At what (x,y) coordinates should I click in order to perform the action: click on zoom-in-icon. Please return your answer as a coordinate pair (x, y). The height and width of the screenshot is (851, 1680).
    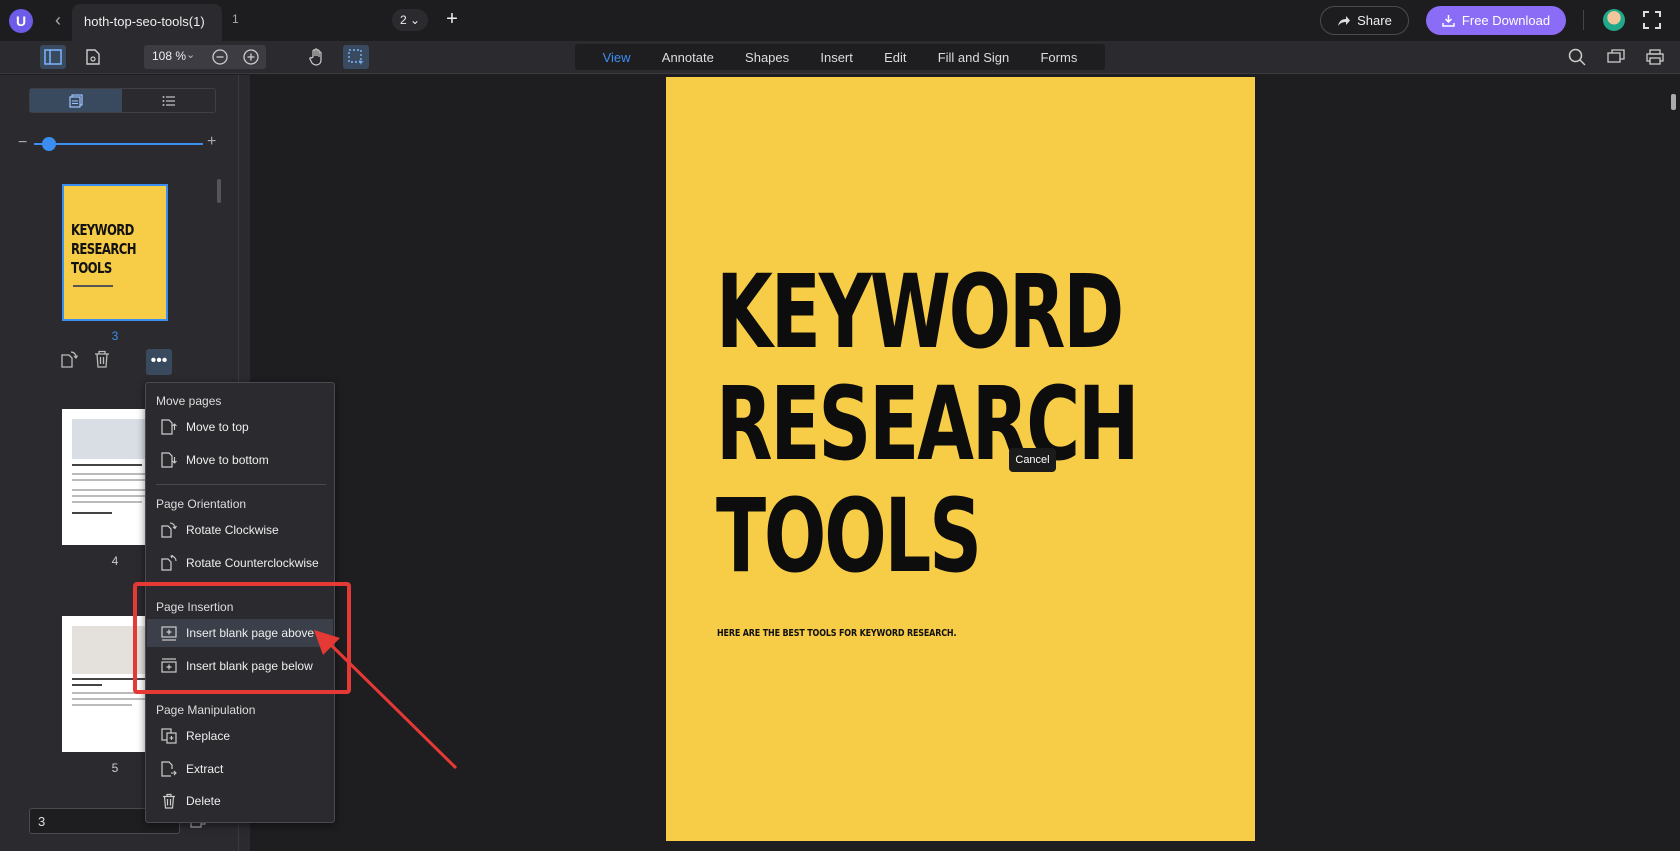
    Looking at the image, I should click on (251, 57).